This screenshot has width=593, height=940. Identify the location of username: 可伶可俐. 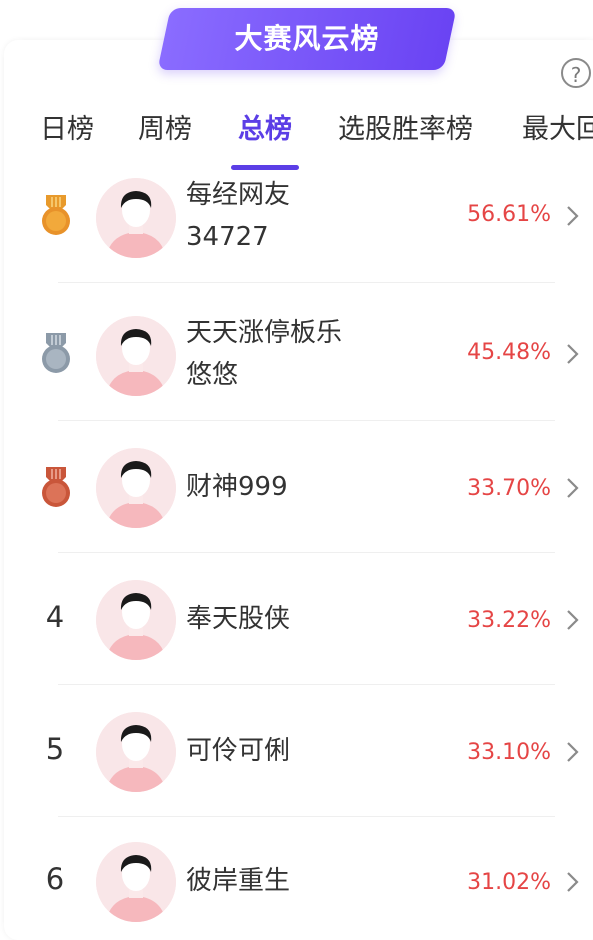
(238, 751).